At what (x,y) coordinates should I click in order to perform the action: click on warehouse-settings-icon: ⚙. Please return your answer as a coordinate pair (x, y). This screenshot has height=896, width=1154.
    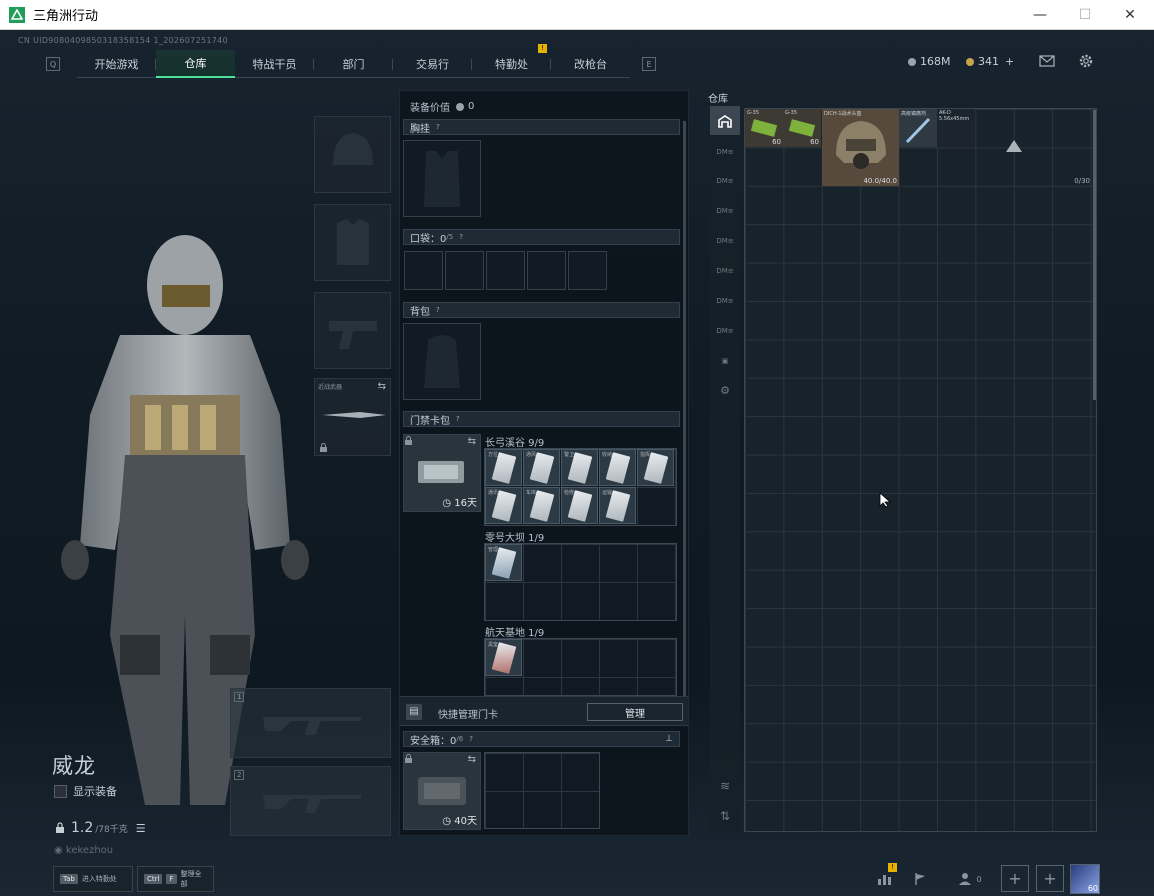
    Looking at the image, I should click on (725, 390).